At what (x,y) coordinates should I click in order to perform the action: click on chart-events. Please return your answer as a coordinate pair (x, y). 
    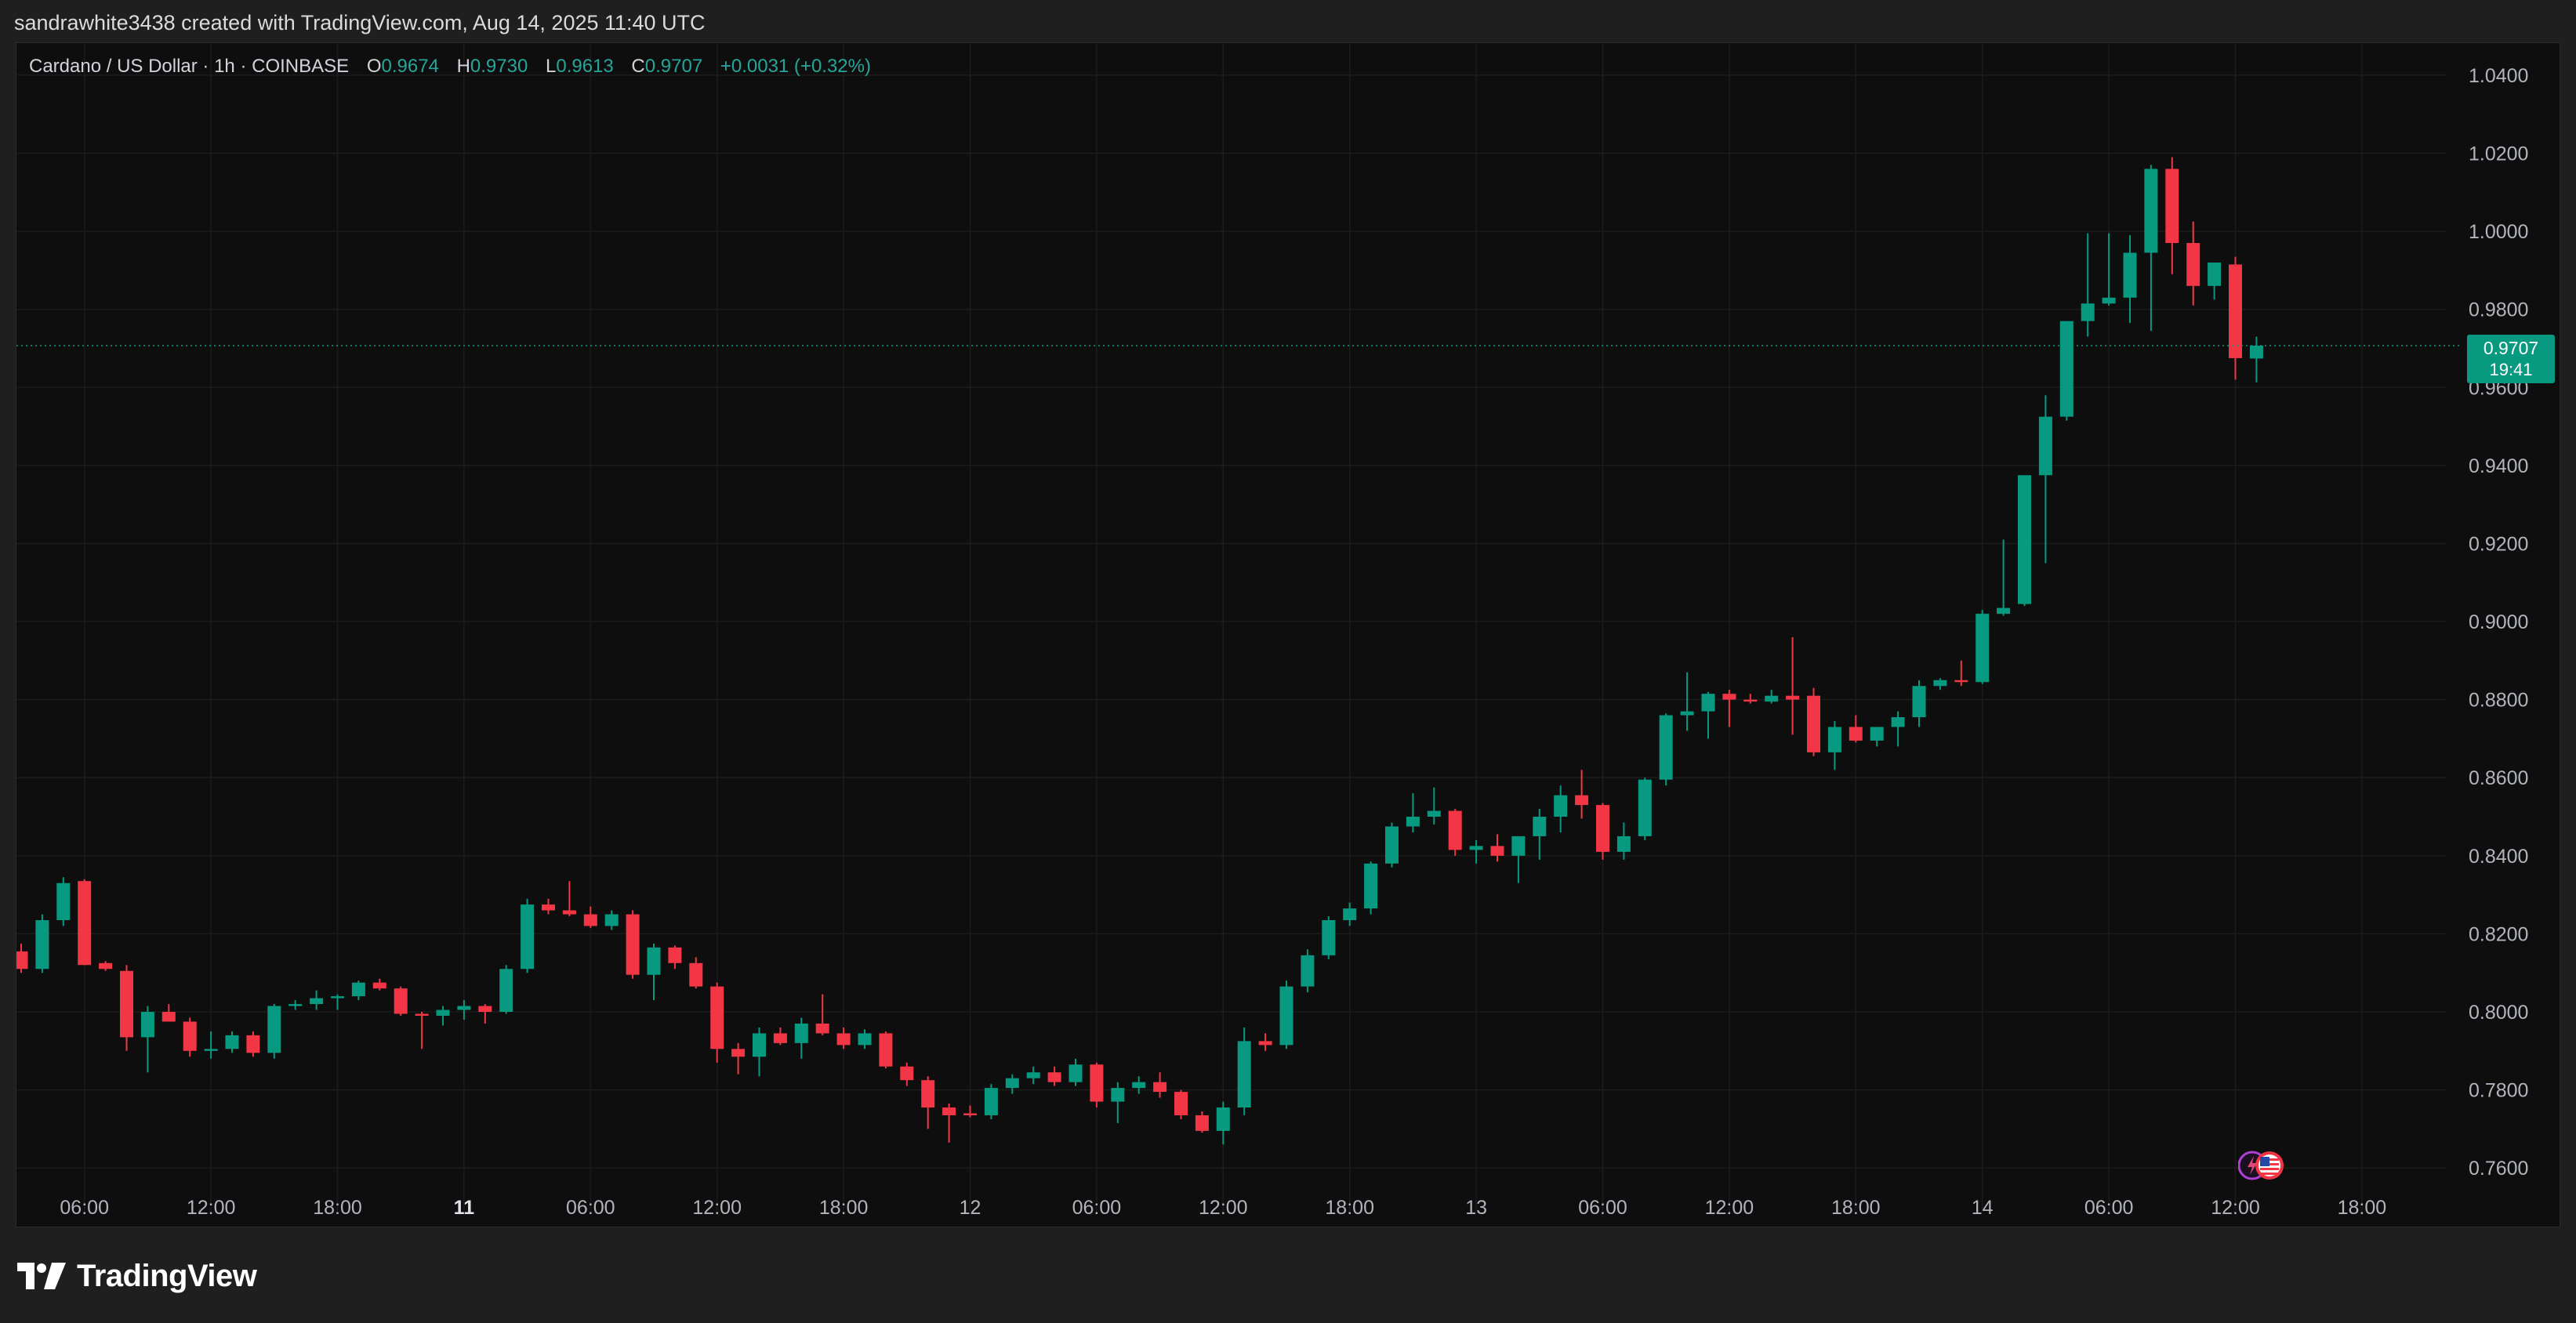
    Looking at the image, I should click on (2261, 1165).